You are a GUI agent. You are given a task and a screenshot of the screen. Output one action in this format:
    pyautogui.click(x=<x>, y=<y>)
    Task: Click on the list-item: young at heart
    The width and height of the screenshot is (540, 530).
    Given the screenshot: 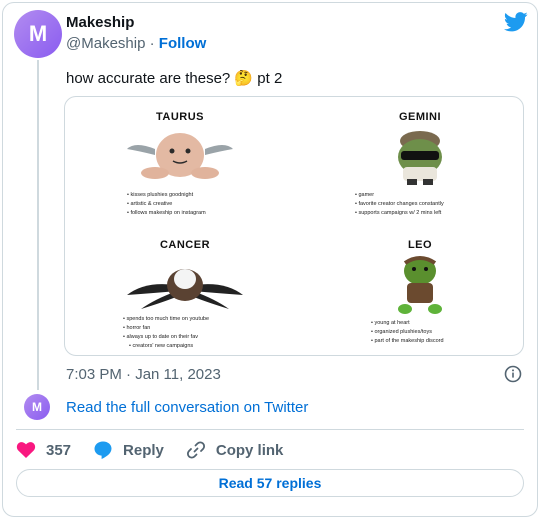 What is the action you would take?
    pyautogui.click(x=428, y=323)
    